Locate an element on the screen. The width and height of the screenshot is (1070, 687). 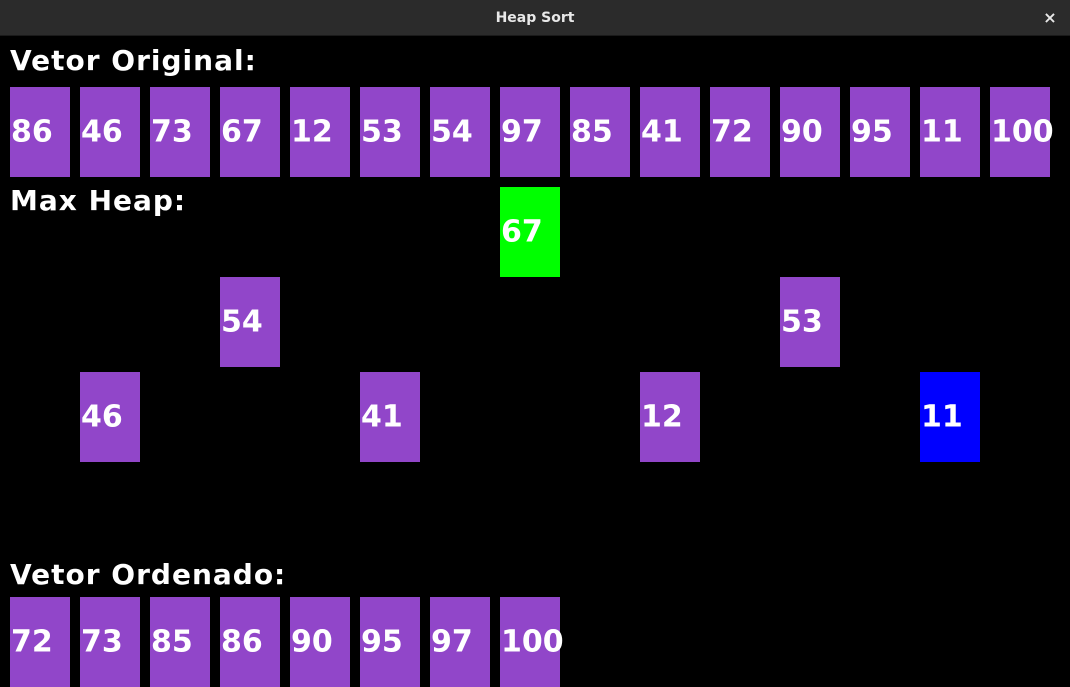
sorted-array-label: Vetor Ordenado: is located at coordinates (148, 574).